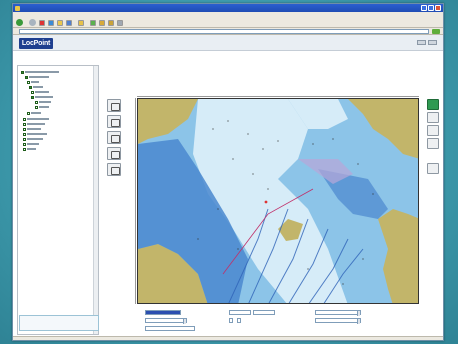  Describe the element at coordinates (36, 43) in the screenshot. I see `locpoint-logo: LocPoint` at that location.